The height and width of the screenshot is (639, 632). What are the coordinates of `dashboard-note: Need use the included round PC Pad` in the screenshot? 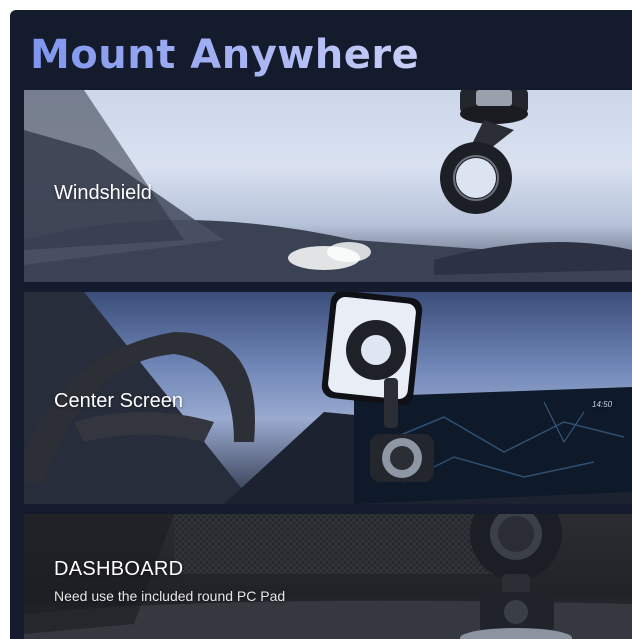 It's located at (170, 596).